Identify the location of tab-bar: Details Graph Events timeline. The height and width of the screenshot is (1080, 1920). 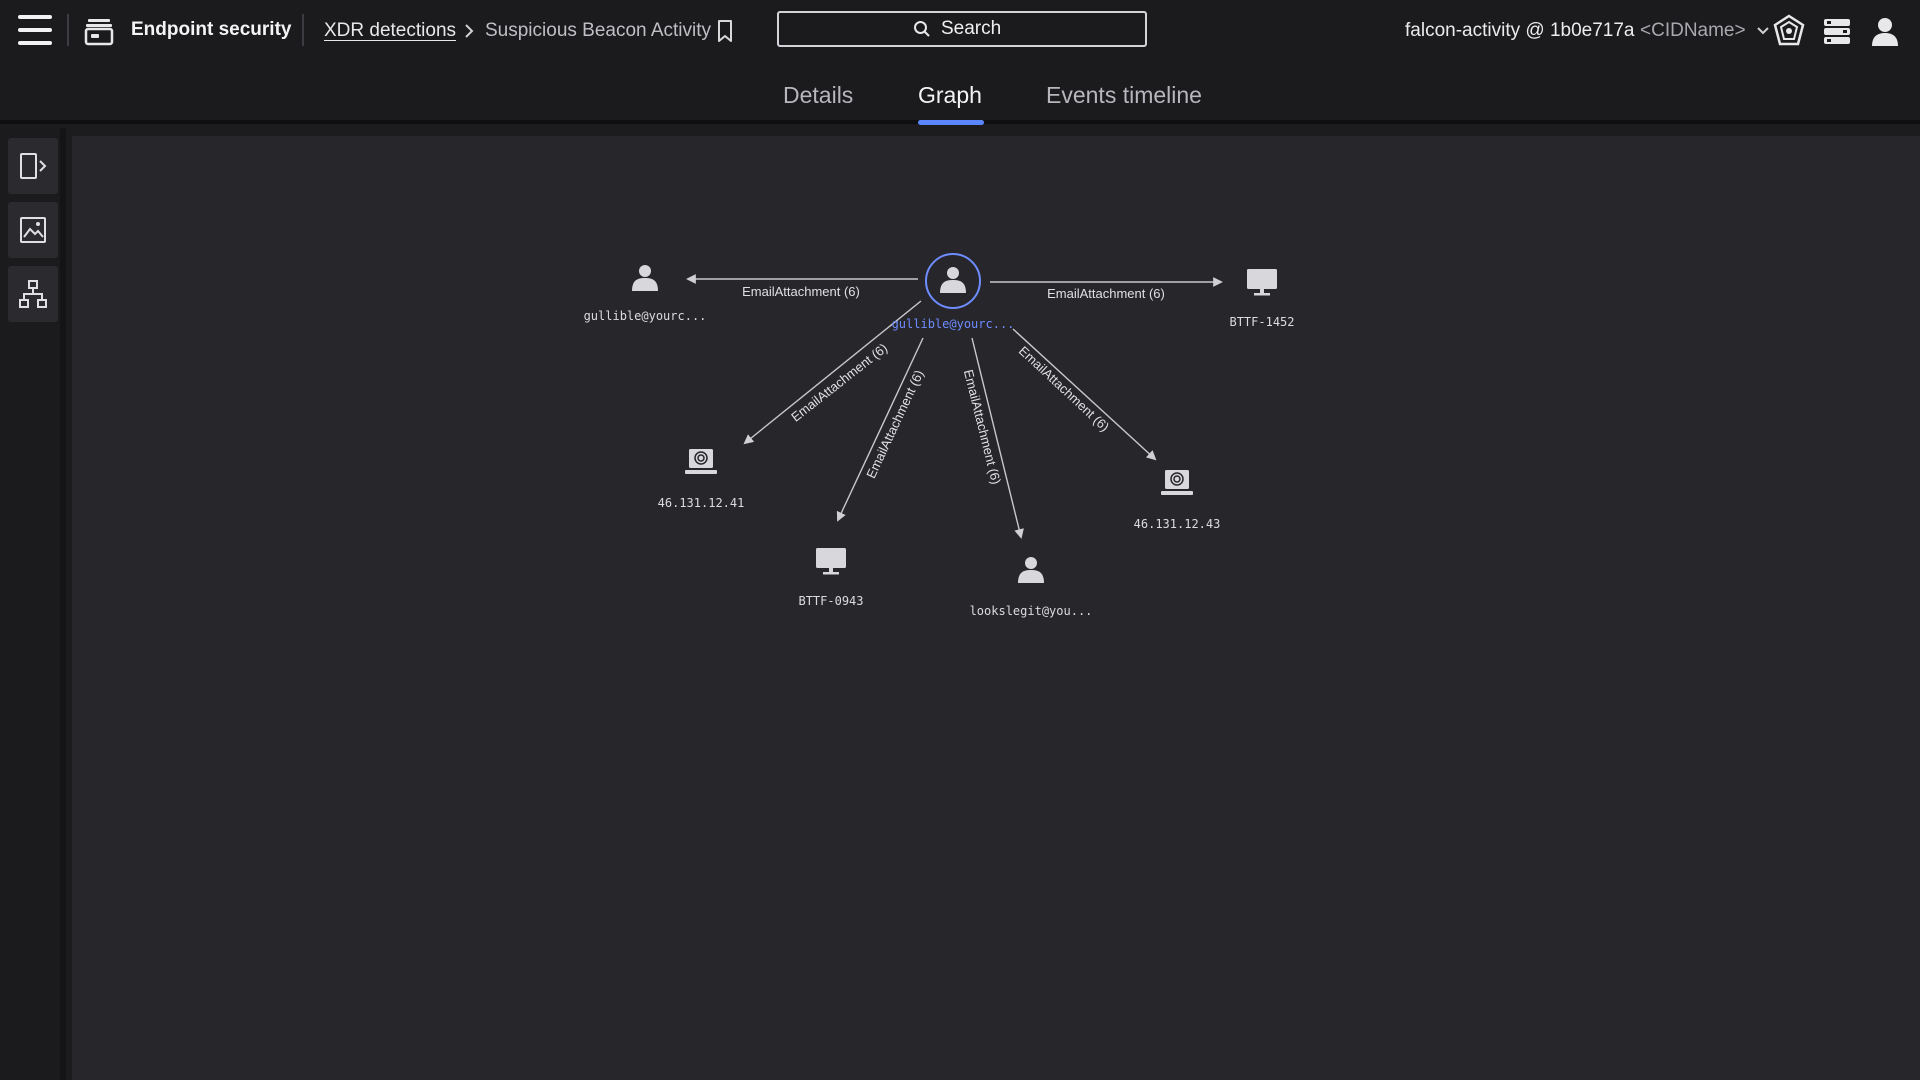
(960, 93).